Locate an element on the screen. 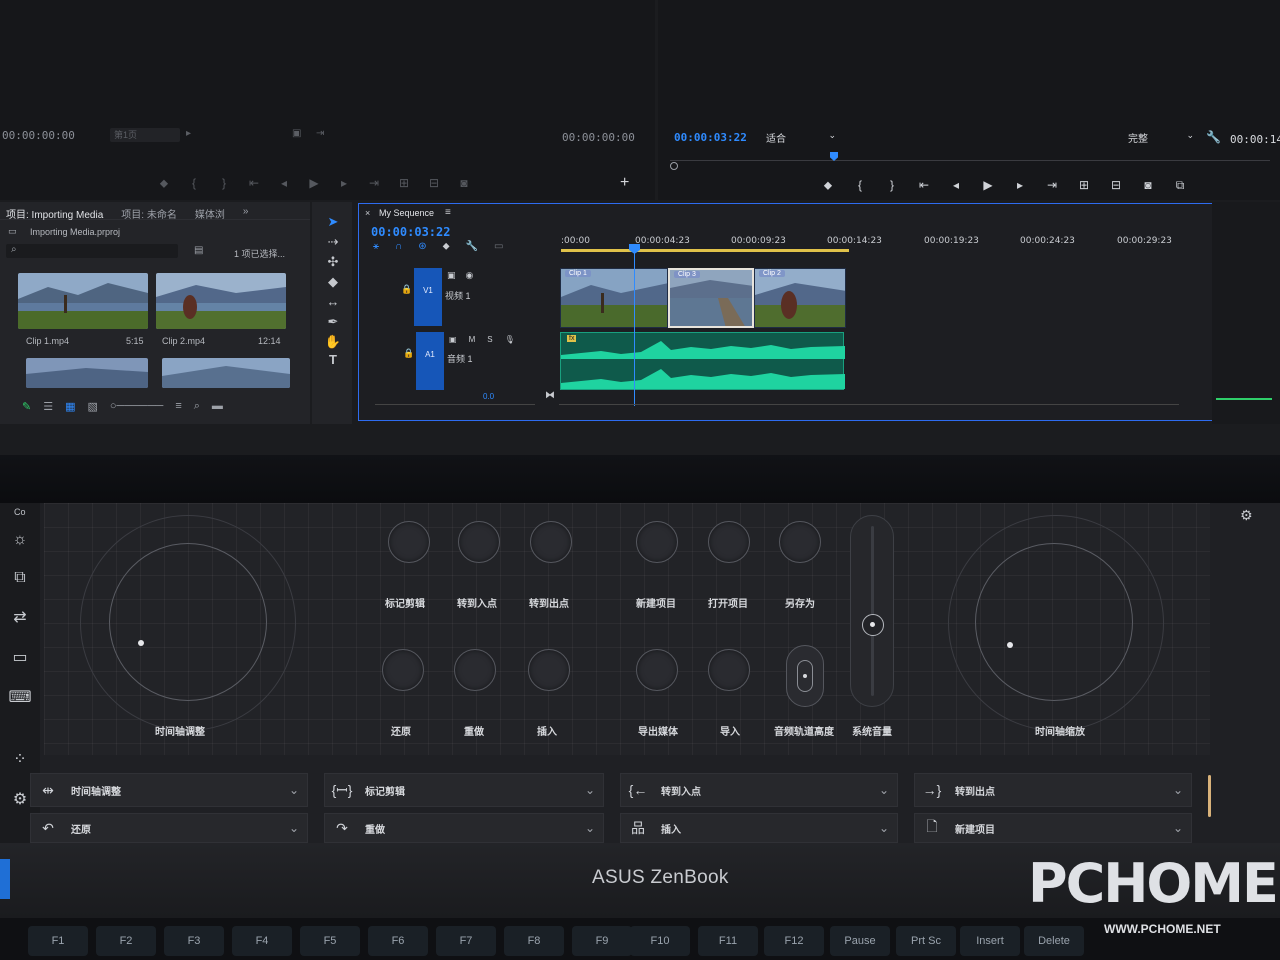 Image resolution: width=1280 pixels, height=960 pixels. go-to-out-icon: ⇥ is located at coordinates (1052, 185).